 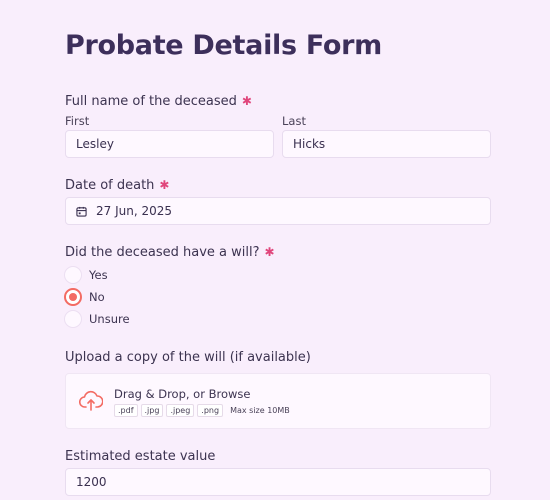 What do you see at coordinates (126, 410) in the screenshot?
I see `extension-badge-pdf: .pdf` at bounding box center [126, 410].